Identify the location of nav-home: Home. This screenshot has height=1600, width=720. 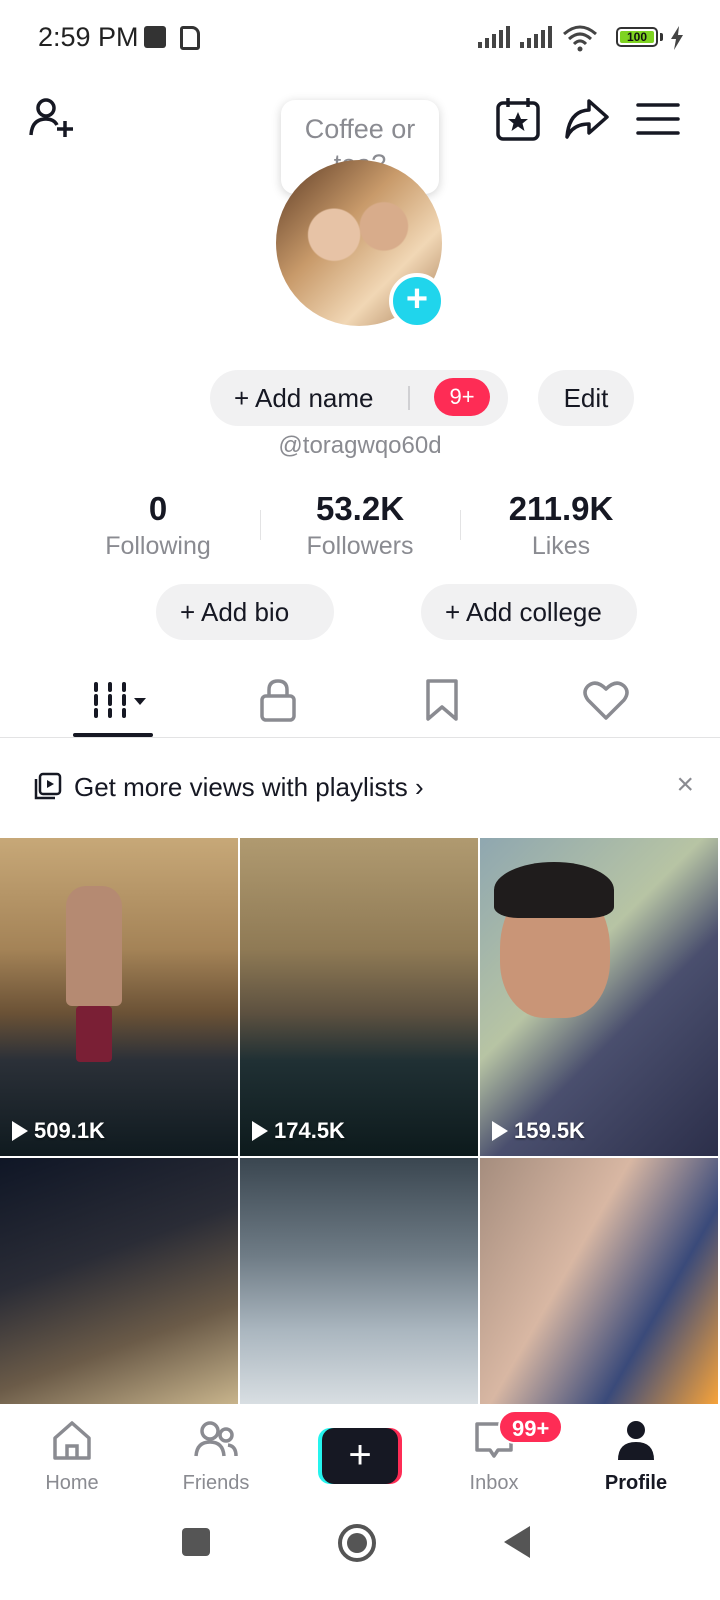
(72, 1456).